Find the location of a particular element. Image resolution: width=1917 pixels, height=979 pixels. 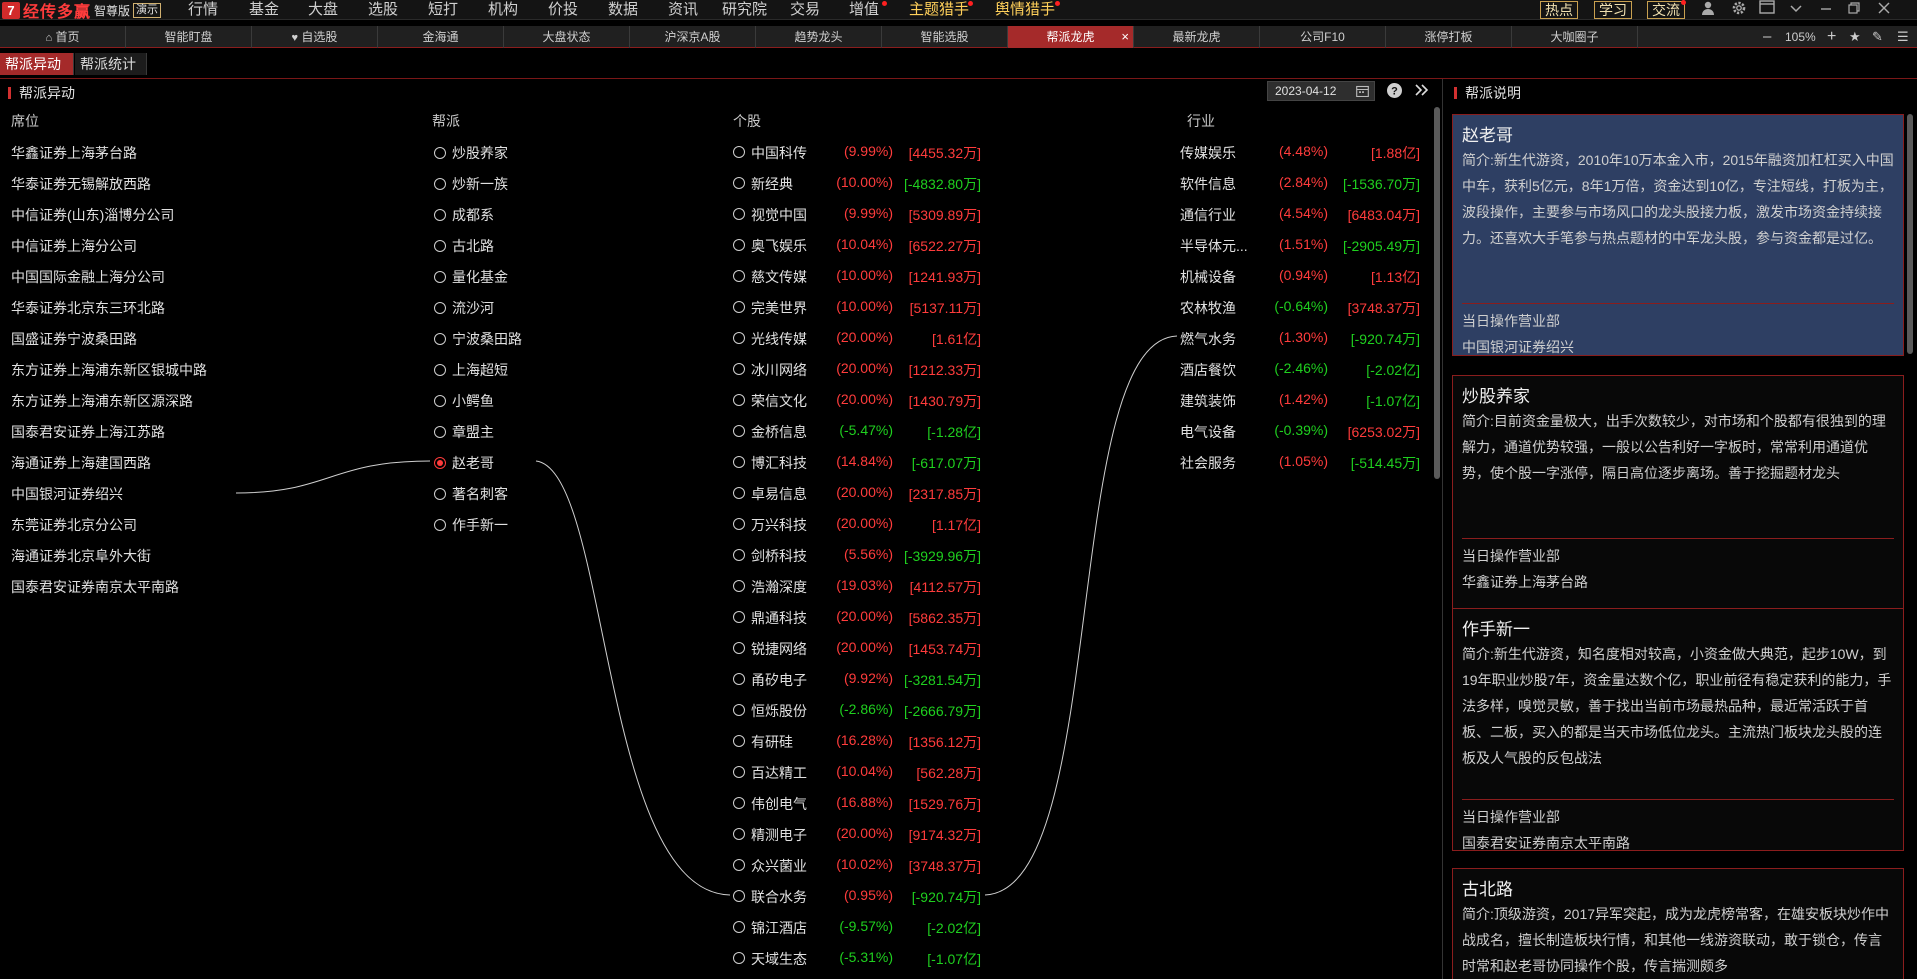

gang-option: 炒股养家 is located at coordinates (471, 153).